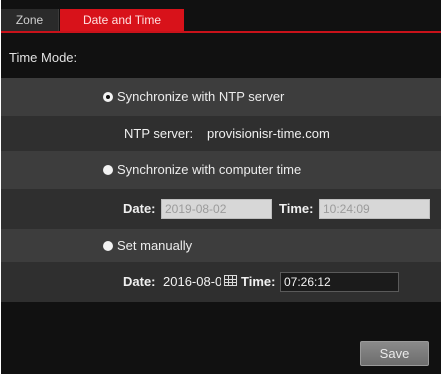  I want to click on manual-date-label: Date:, so click(139, 281).